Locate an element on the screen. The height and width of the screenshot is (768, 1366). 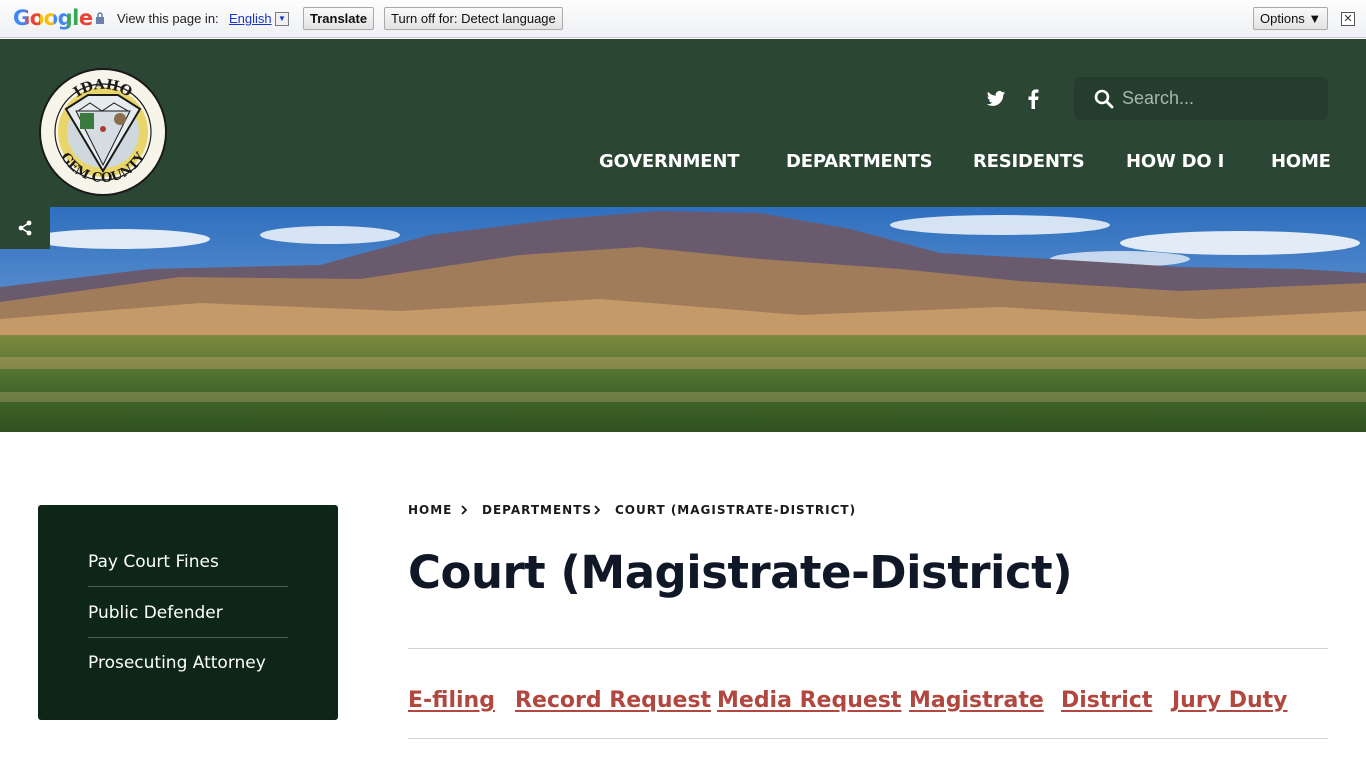
sidebar-item-public-defender: Public Defender is located at coordinates (188, 613).